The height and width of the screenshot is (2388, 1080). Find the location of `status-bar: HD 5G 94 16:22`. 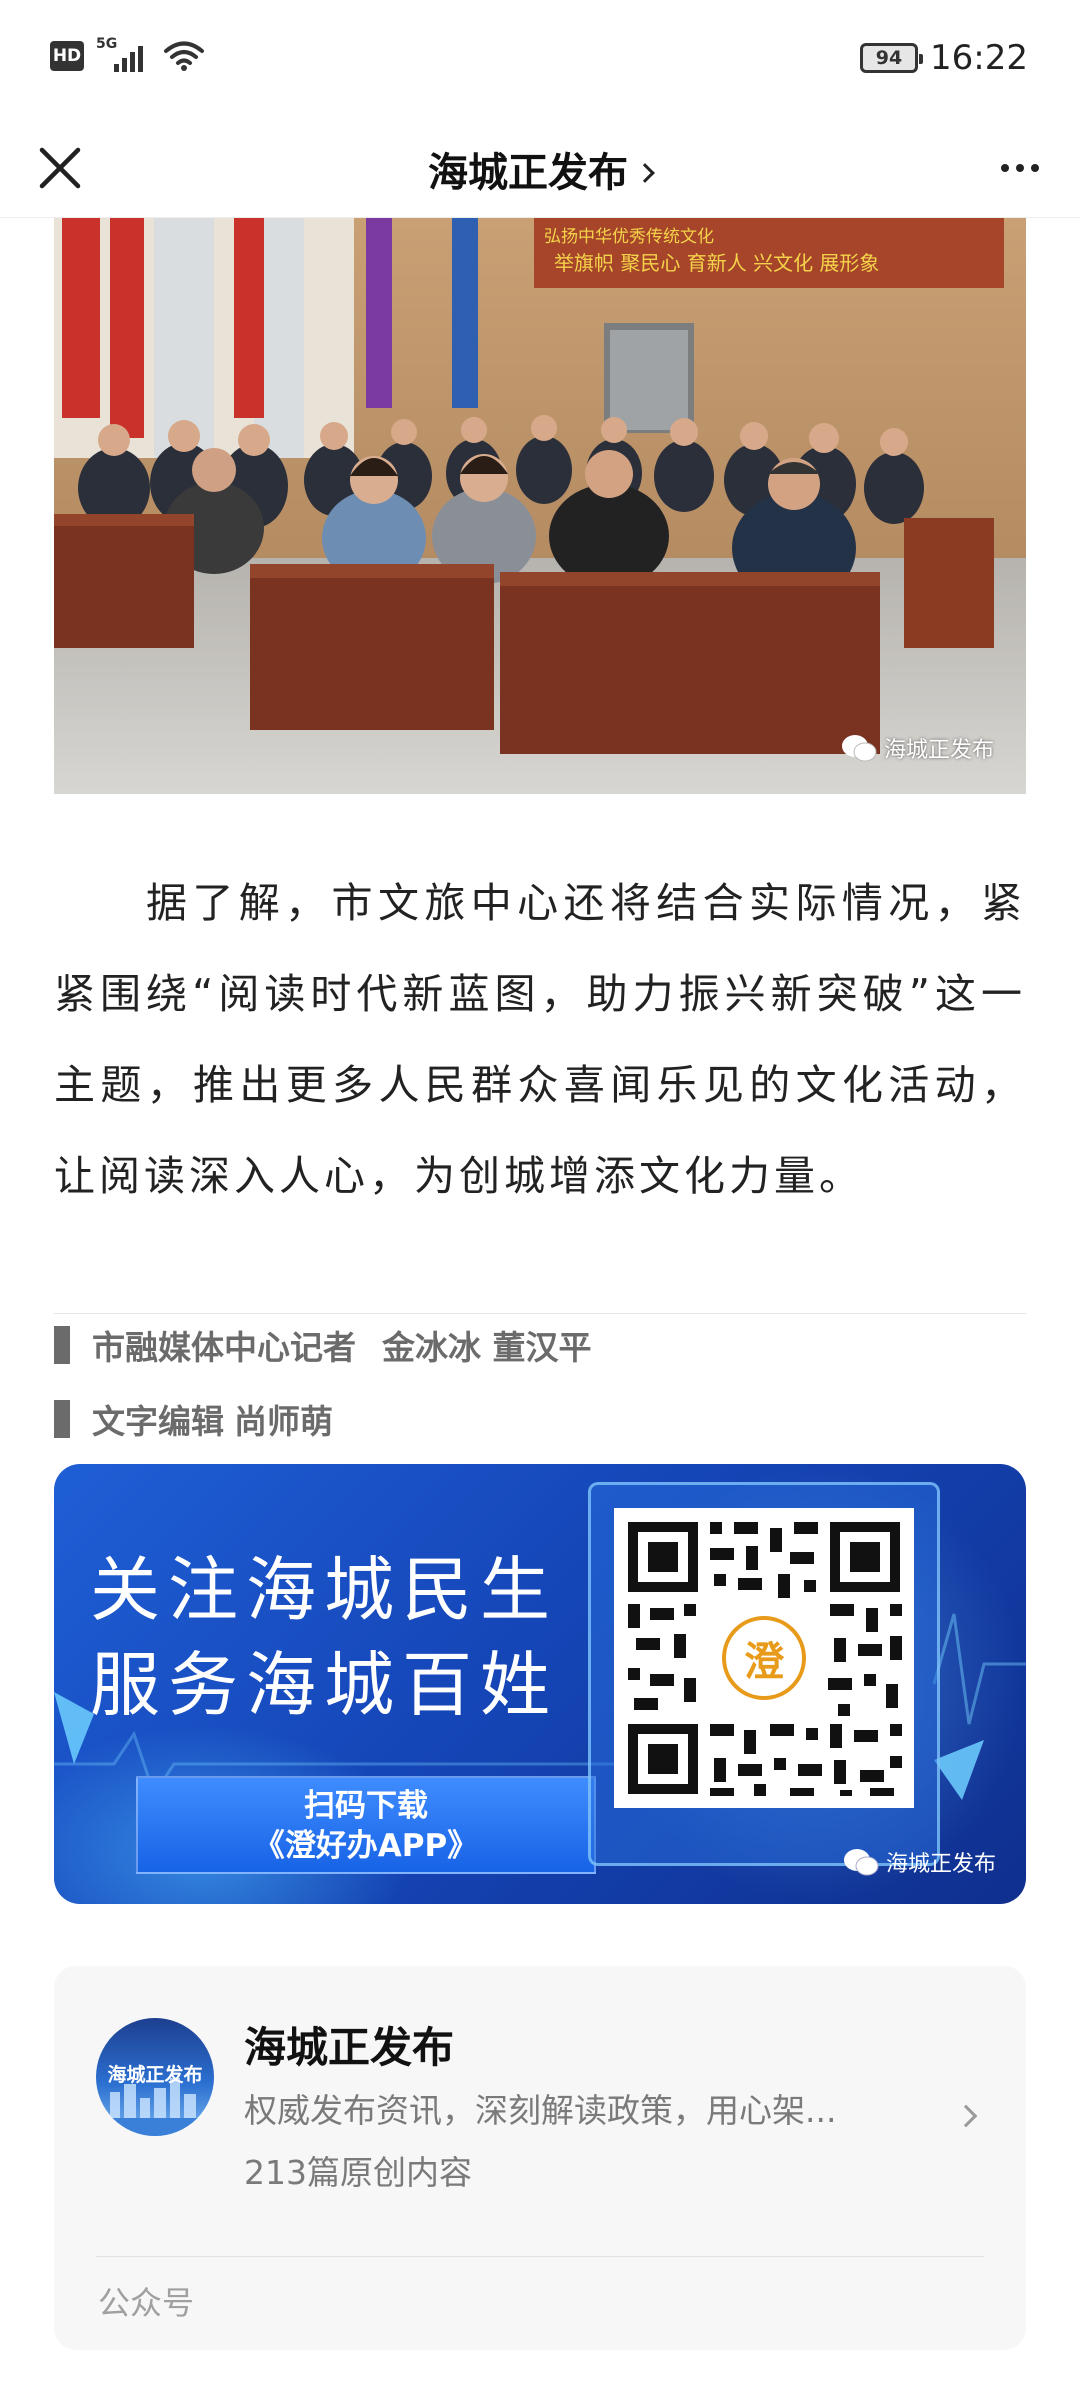

status-bar: HD 5G 94 16:22 is located at coordinates (540, 59).